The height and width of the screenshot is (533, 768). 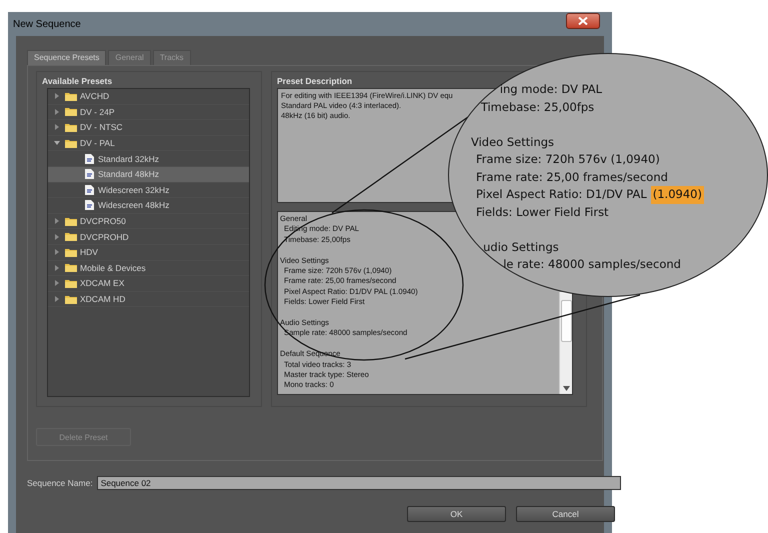 I want to click on tree-item: Widescreen 48kHz, so click(x=148, y=206).